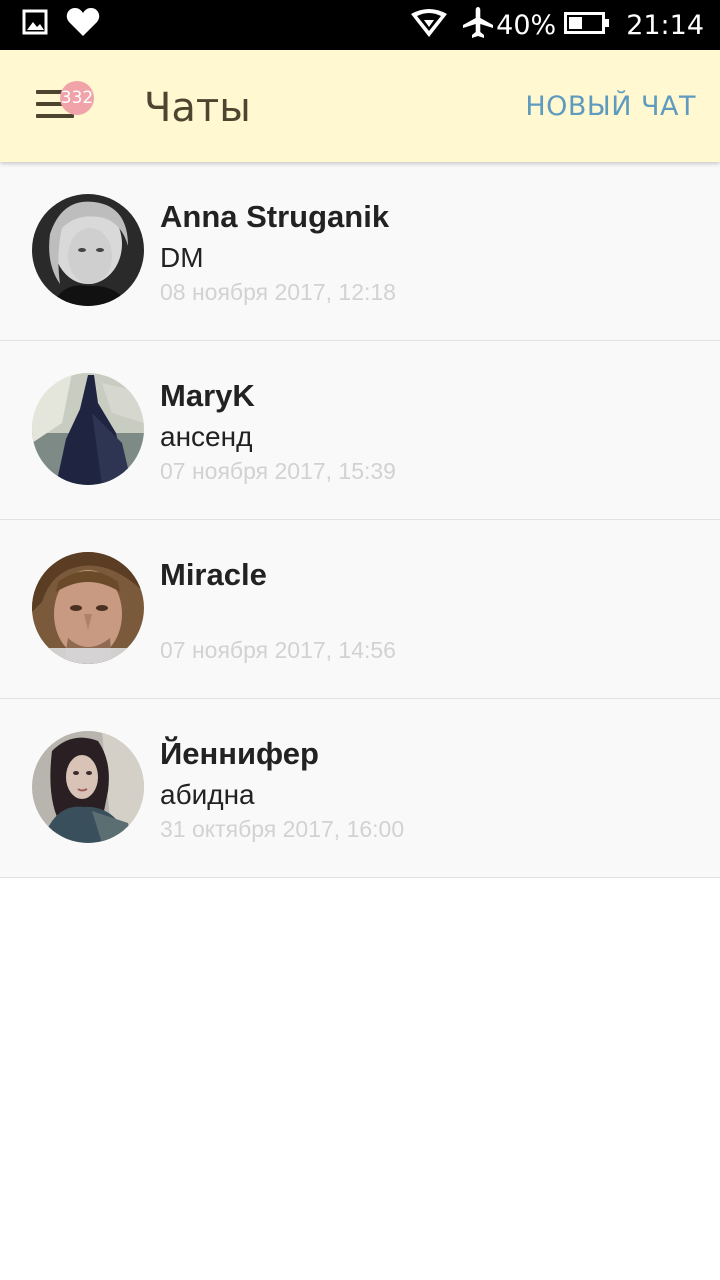 The width and height of the screenshot is (720, 1280). What do you see at coordinates (278, 650) in the screenshot?
I see `chat-timestamp: 07 ноября 2017, 14:56` at bounding box center [278, 650].